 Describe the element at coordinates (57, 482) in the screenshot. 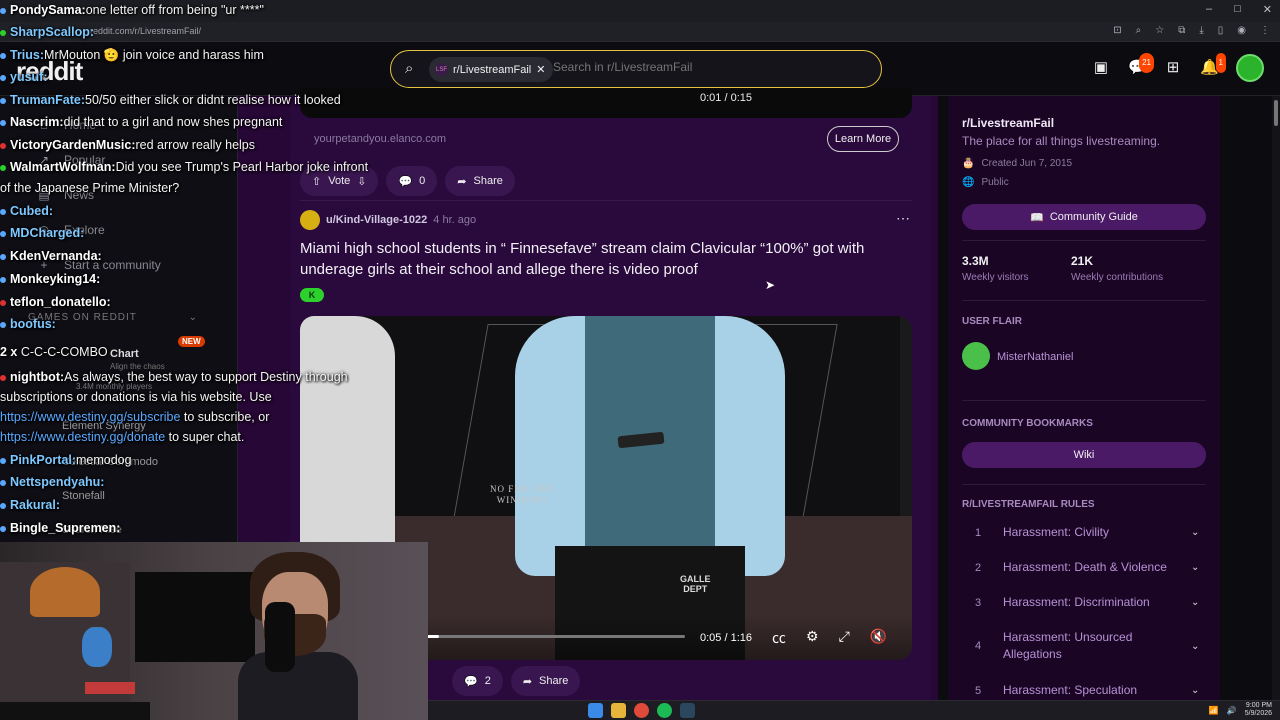

I see `chat-username: Nettspendyahu:` at that location.